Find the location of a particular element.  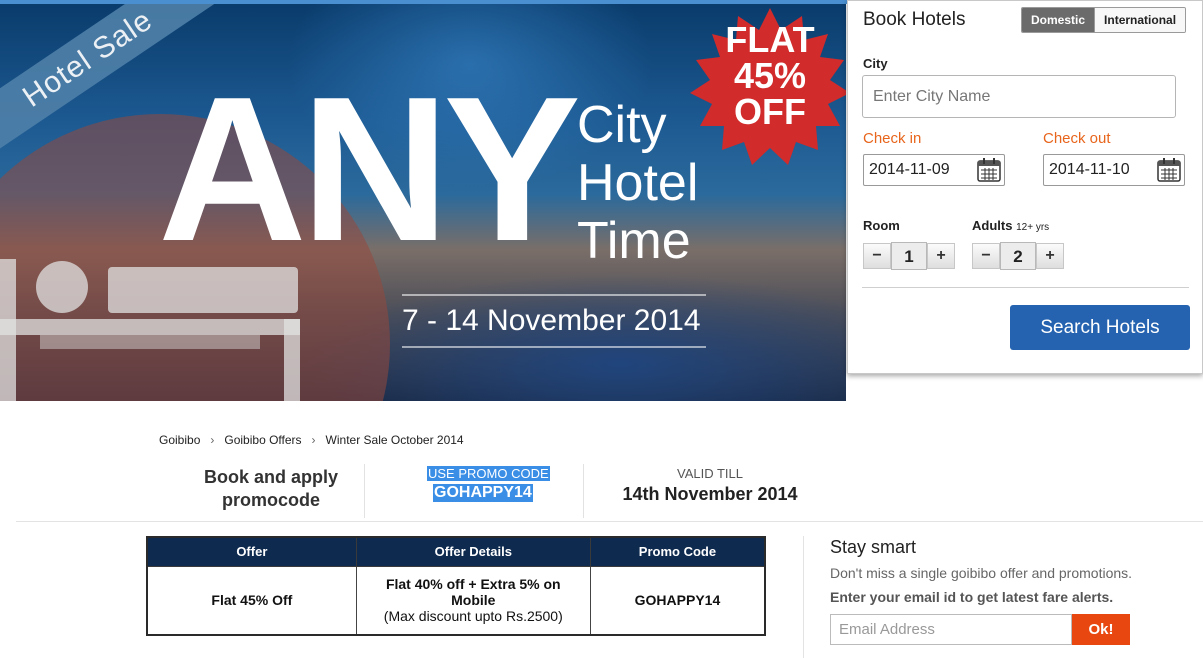

city-input is located at coordinates (1019, 96).